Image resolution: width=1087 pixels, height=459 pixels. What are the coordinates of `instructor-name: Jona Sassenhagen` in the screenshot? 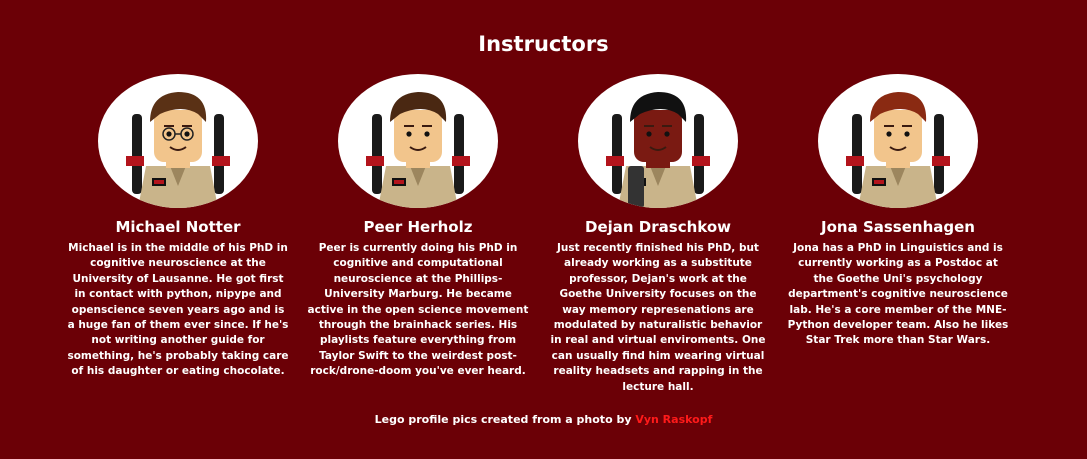 It's located at (898, 227).